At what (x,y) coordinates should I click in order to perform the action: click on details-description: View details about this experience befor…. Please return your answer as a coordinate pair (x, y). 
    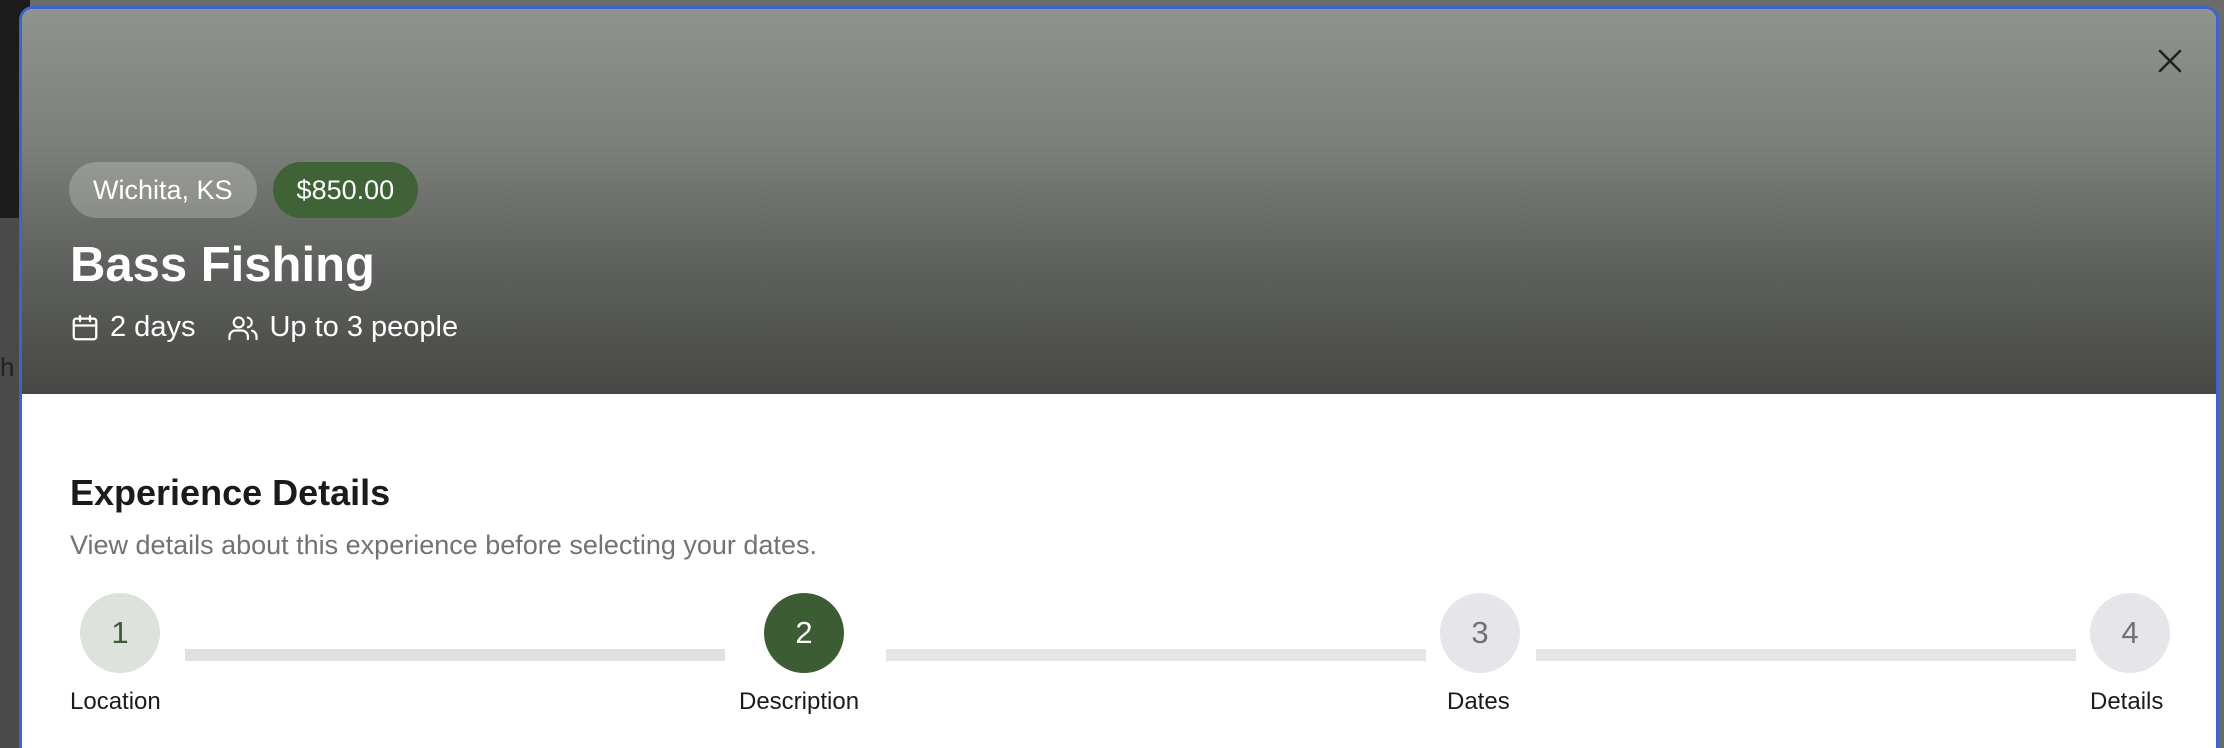
    Looking at the image, I should click on (443, 545).